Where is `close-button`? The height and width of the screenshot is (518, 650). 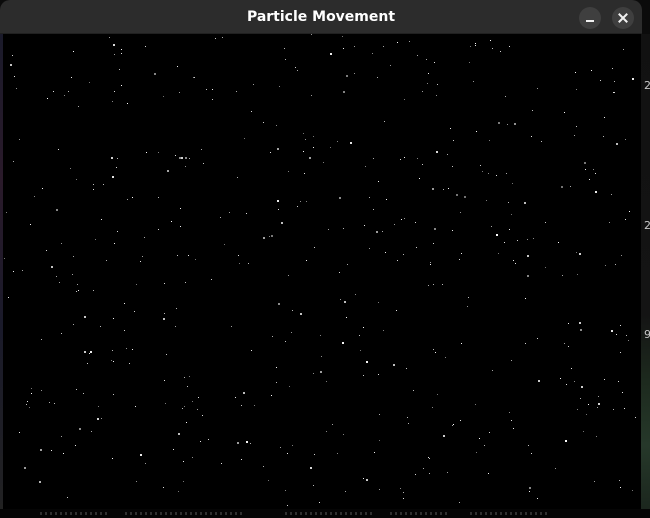 close-button is located at coordinates (623, 18).